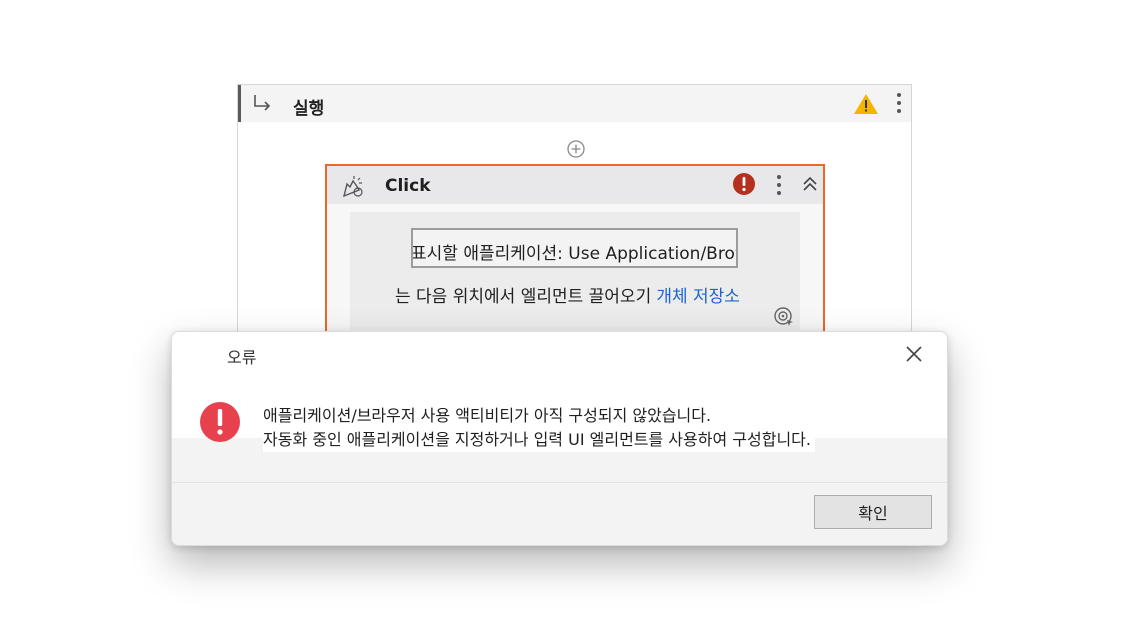  Describe the element at coordinates (744, 184) in the screenshot. I see `error-badge-icon` at that location.